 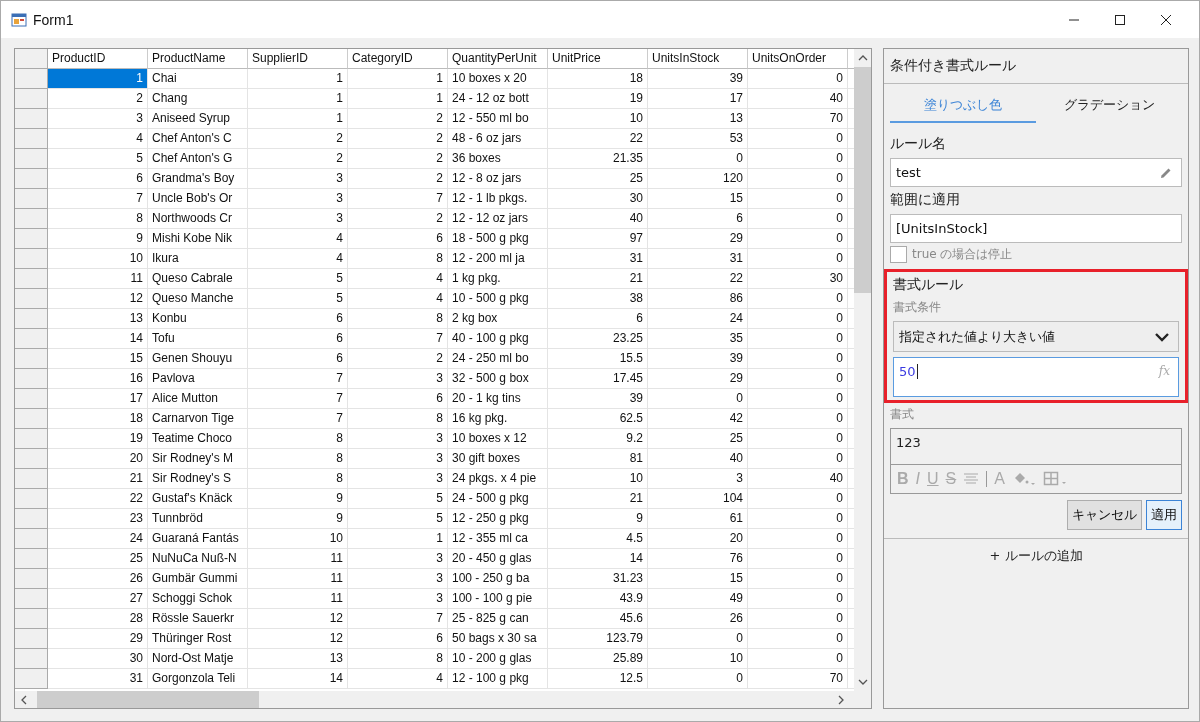 What do you see at coordinates (1120, 19) in the screenshot?
I see `maximize-icon` at bounding box center [1120, 19].